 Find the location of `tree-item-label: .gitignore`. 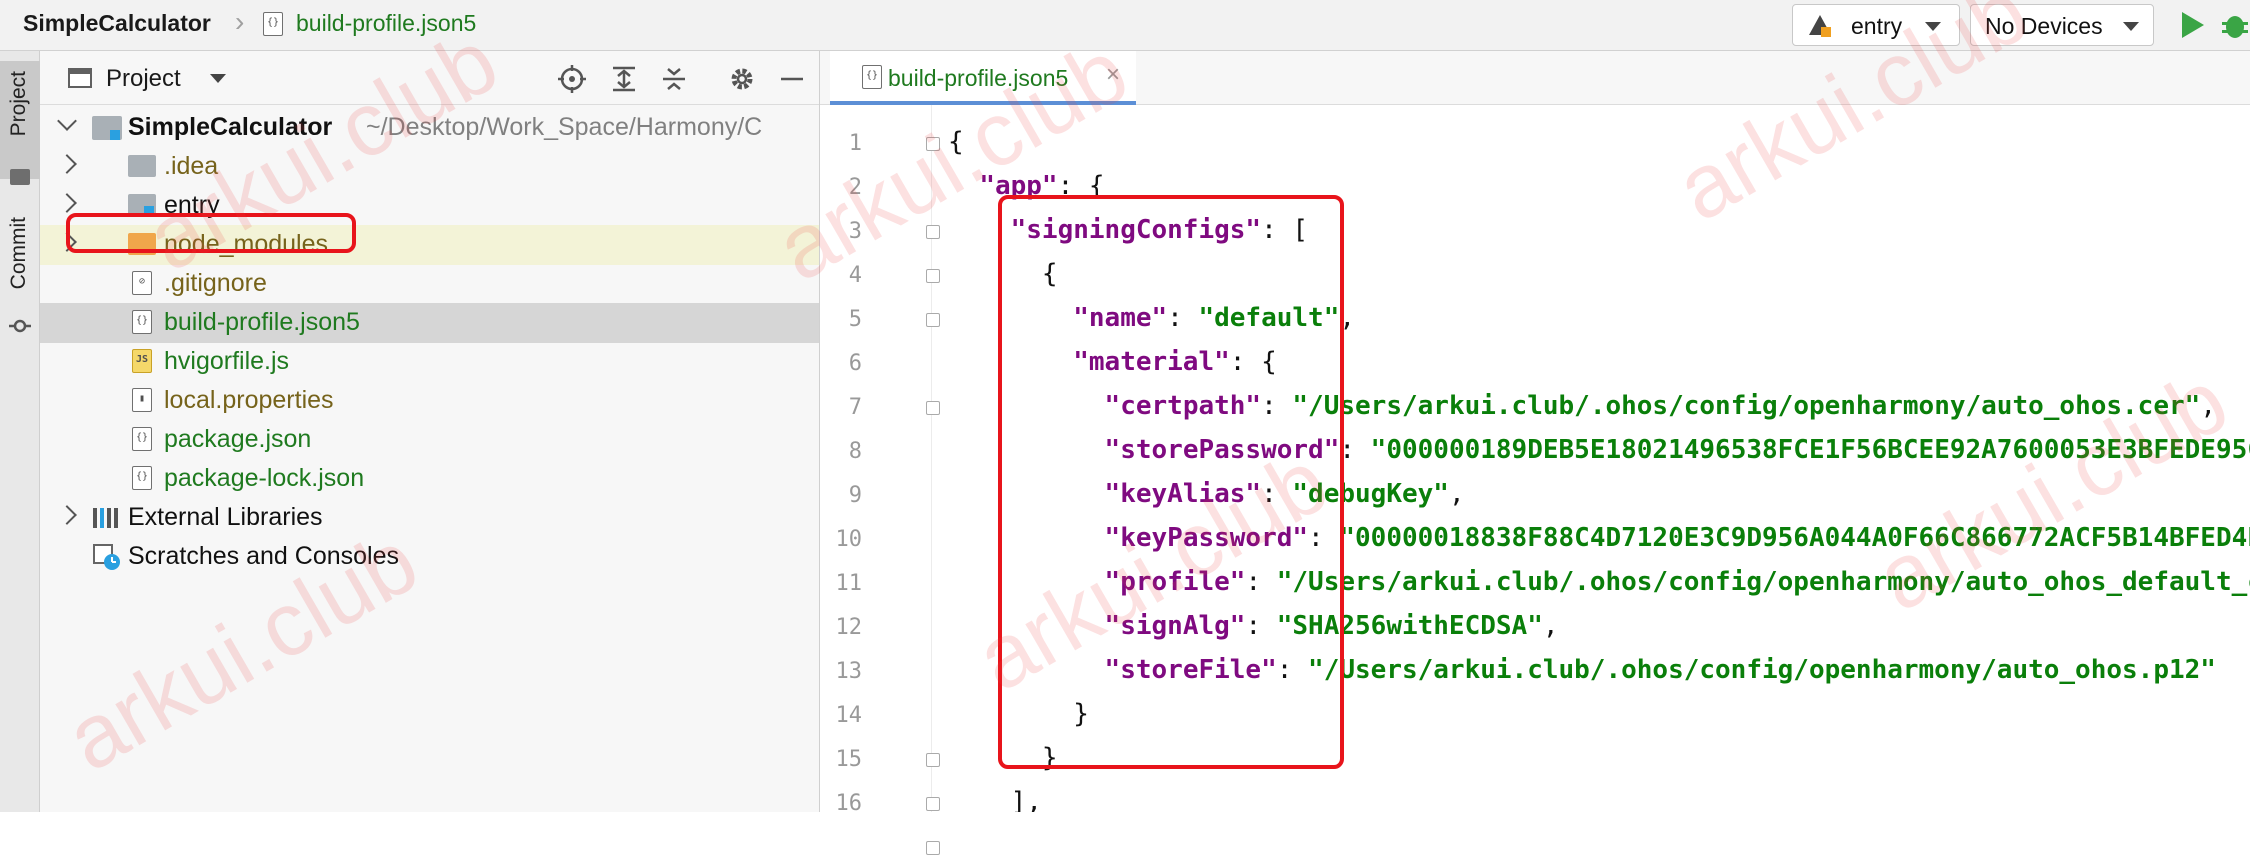

tree-item-label: .gitignore is located at coordinates (215, 283).